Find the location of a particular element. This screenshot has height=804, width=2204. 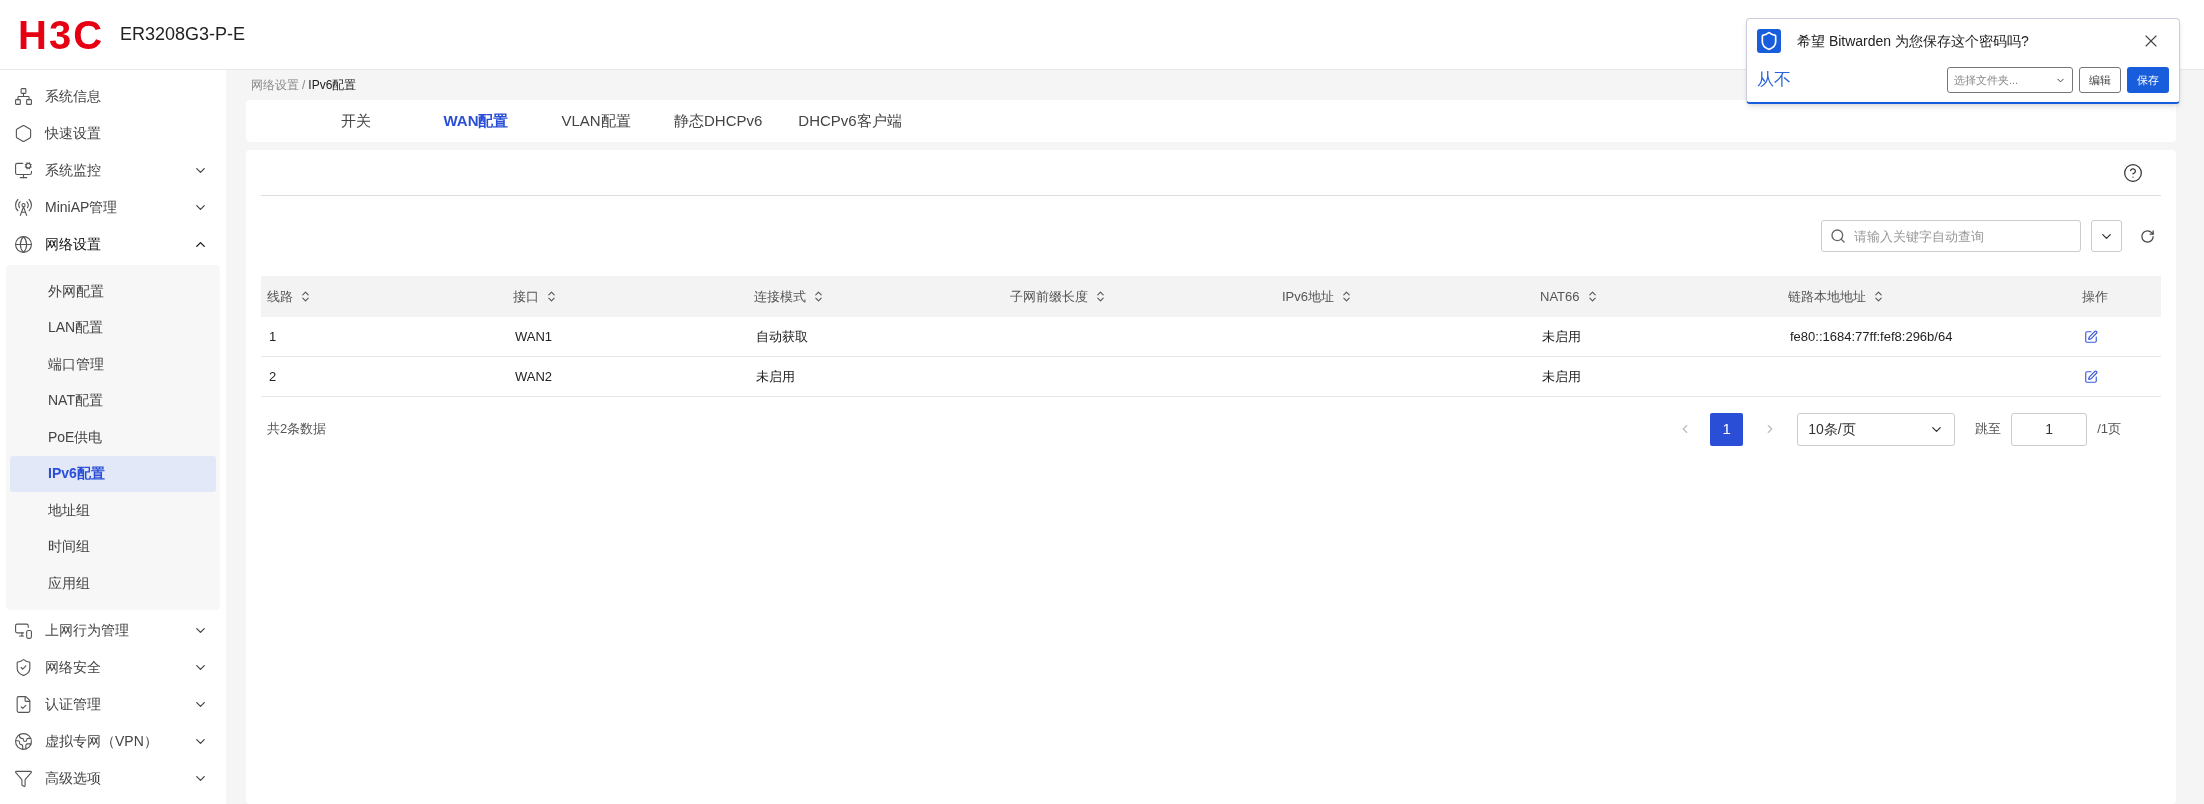

sidebar-item: MiniAP管理 is located at coordinates (113, 207).